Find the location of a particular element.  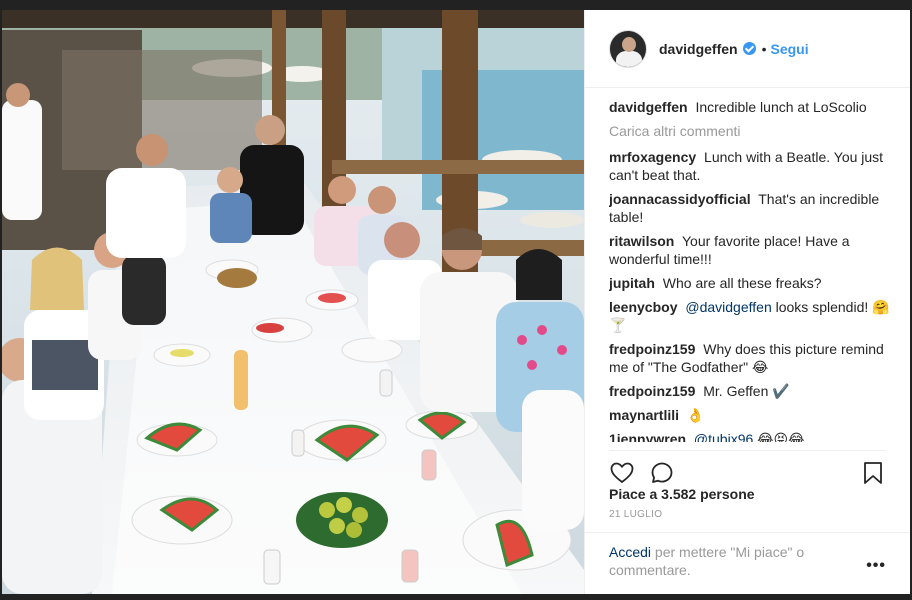

comment-bubble-icon is located at coordinates (662, 472).